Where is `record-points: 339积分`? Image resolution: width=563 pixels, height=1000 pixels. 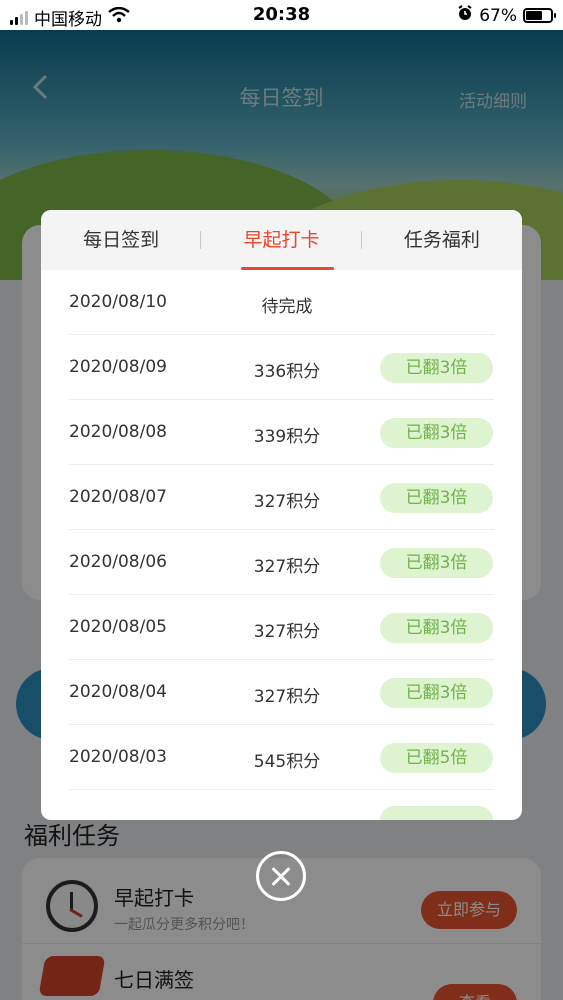
record-points: 339积分 is located at coordinates (287, 437).